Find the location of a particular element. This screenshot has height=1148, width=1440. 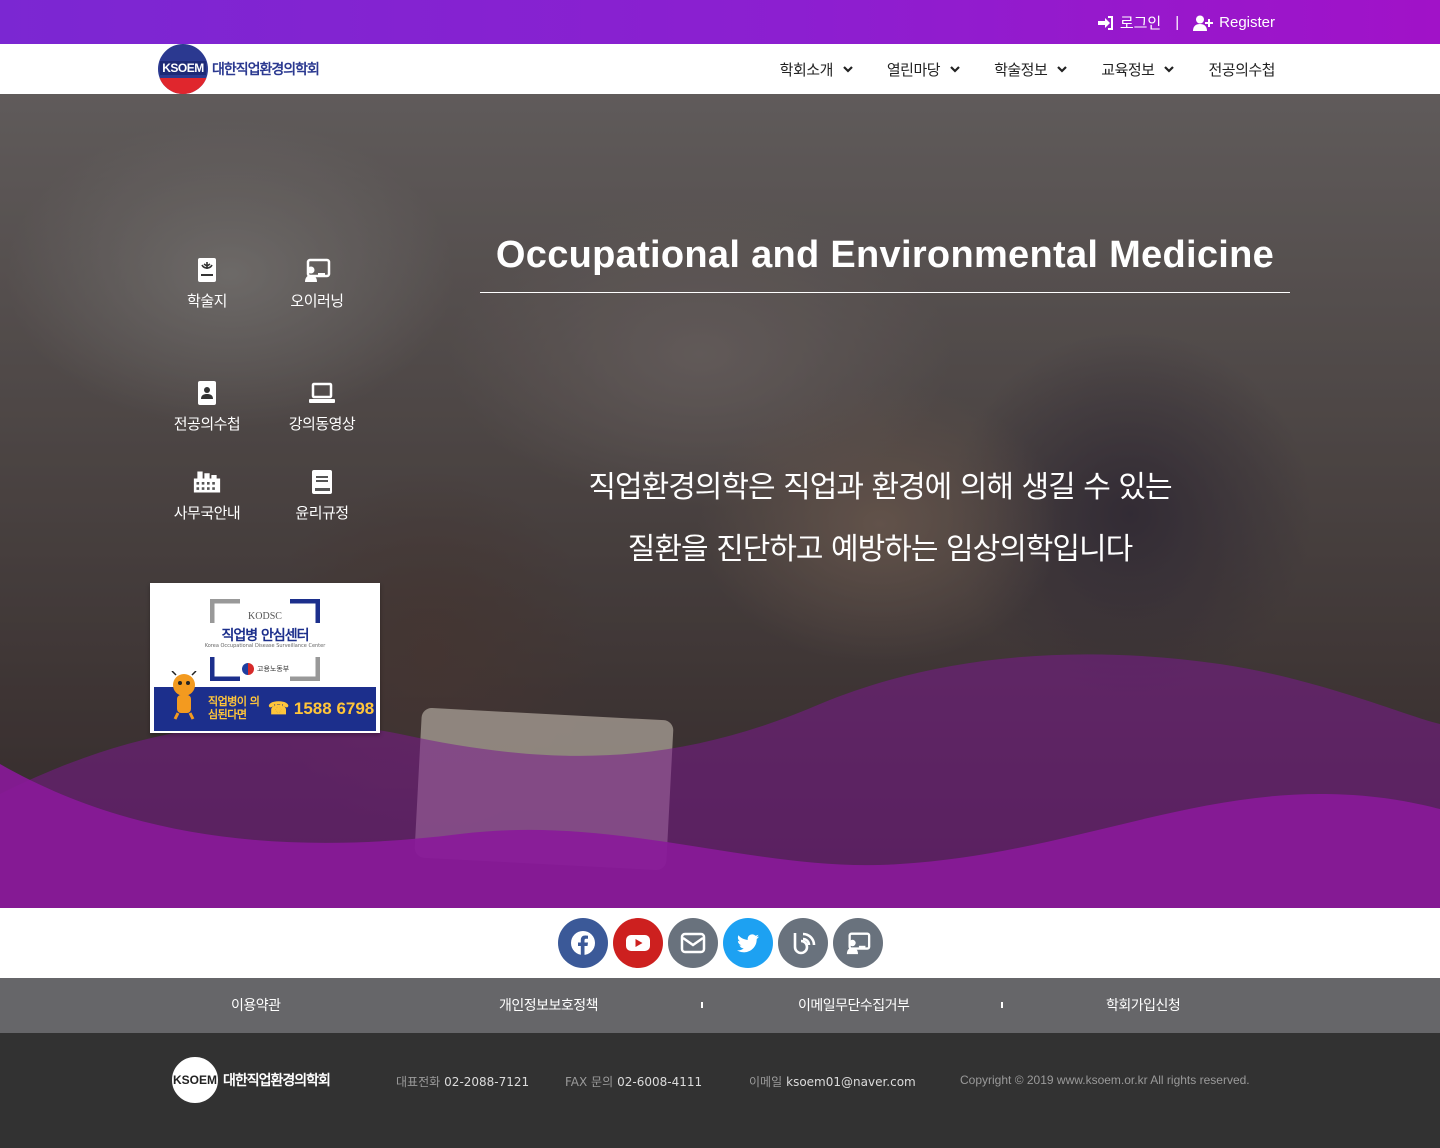

blog-button is located at coordinates (802, 943).